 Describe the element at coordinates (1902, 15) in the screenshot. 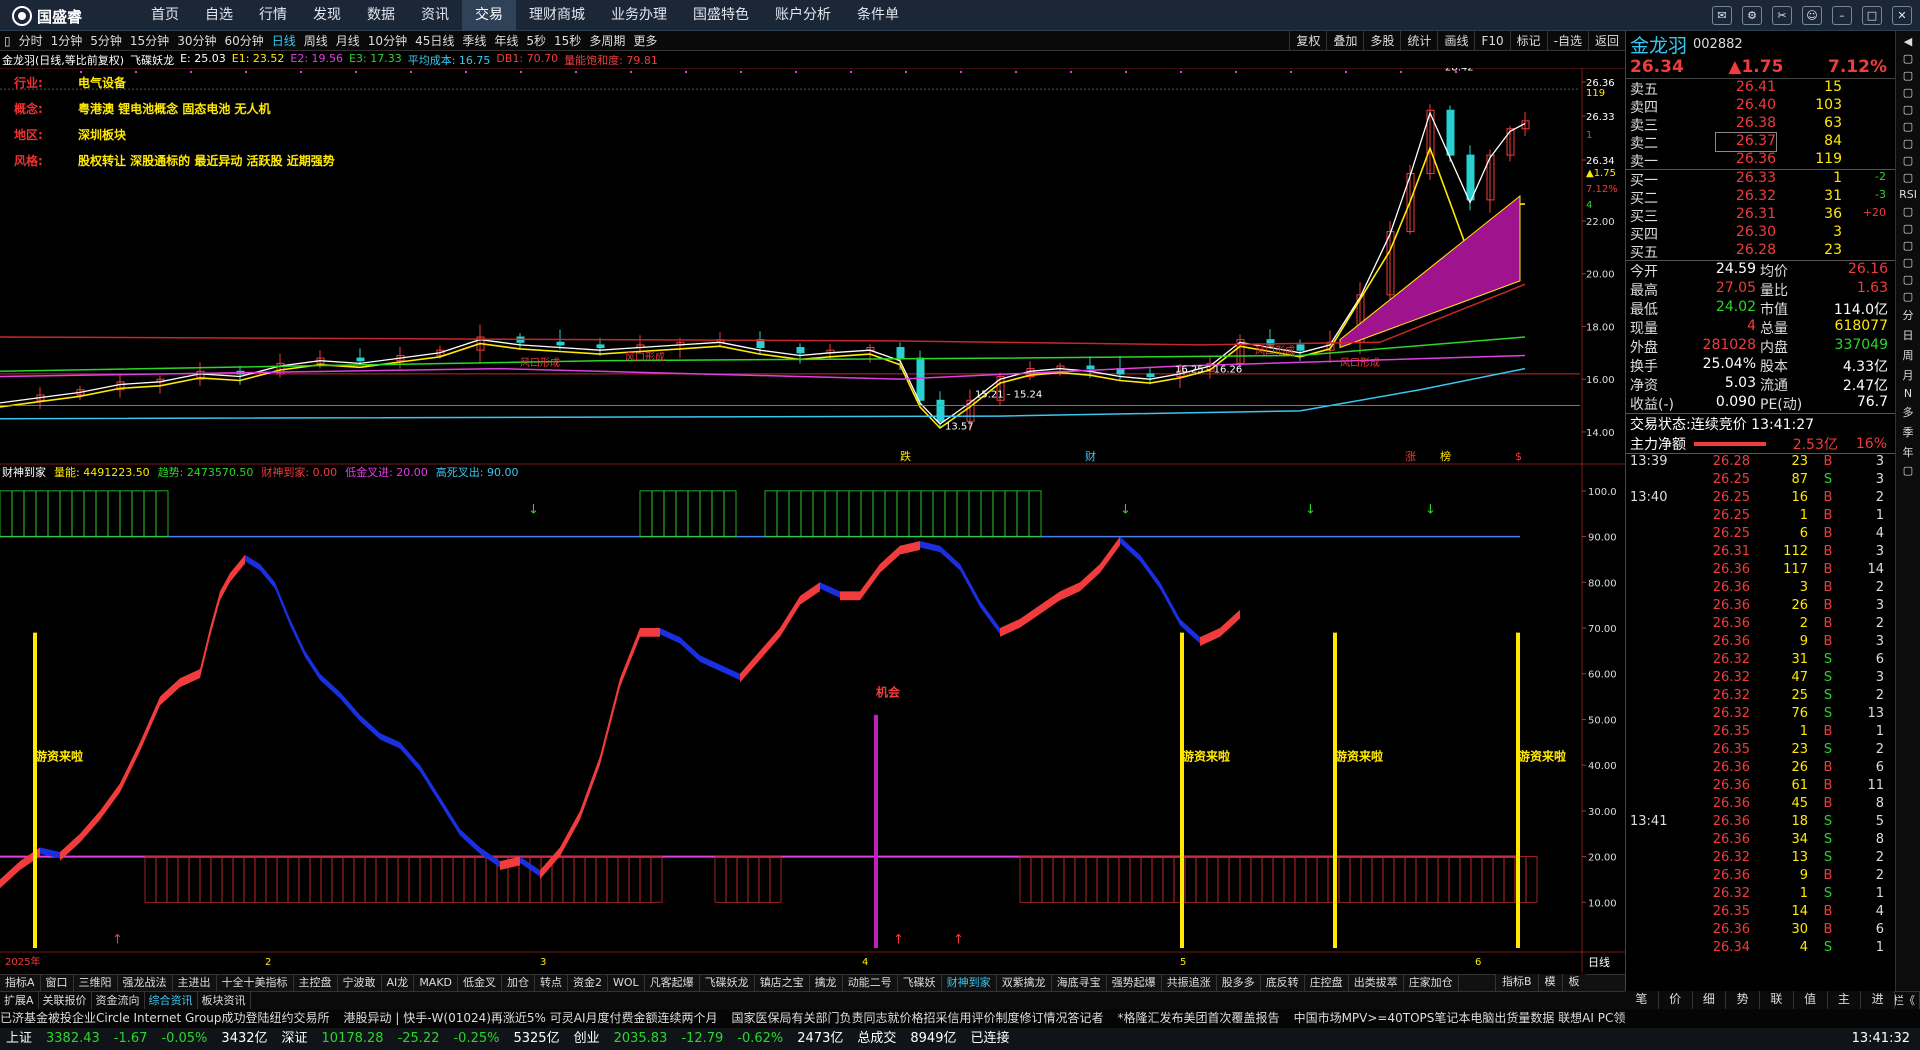

I see `close-icon: ✕` at that location.